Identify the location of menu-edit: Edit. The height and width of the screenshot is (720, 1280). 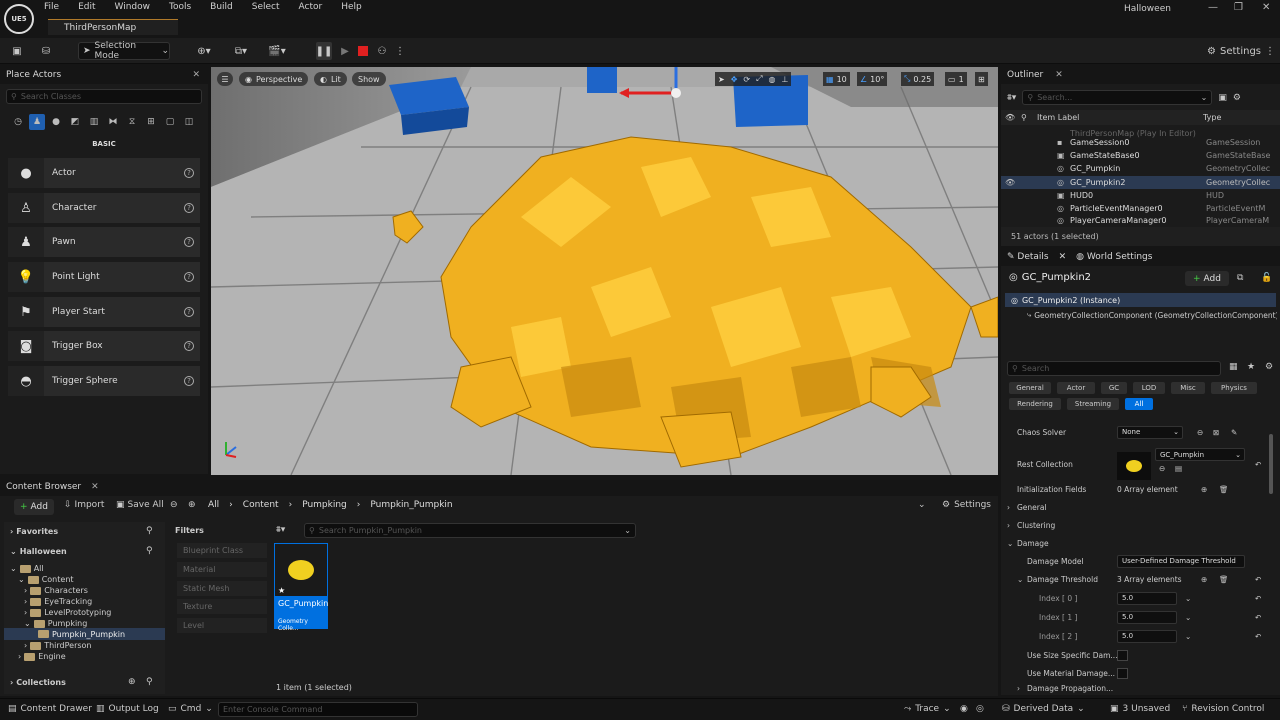
(86, 7).